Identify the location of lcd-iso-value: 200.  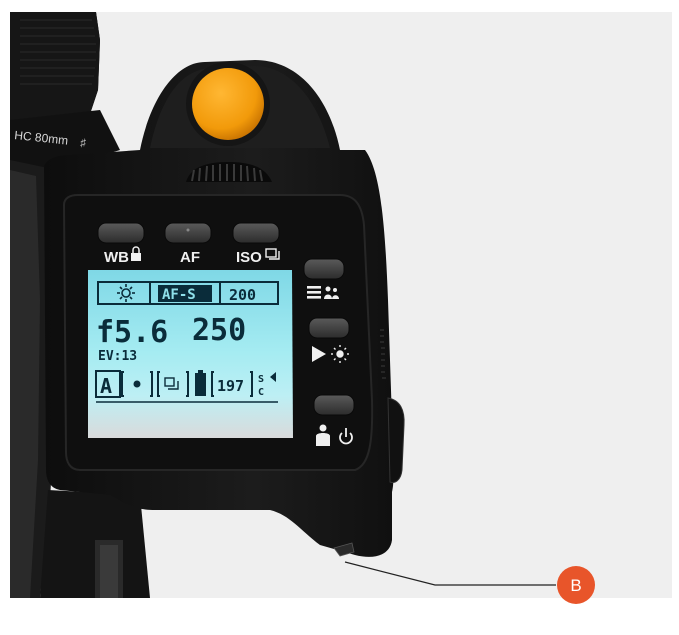
(242, 295).